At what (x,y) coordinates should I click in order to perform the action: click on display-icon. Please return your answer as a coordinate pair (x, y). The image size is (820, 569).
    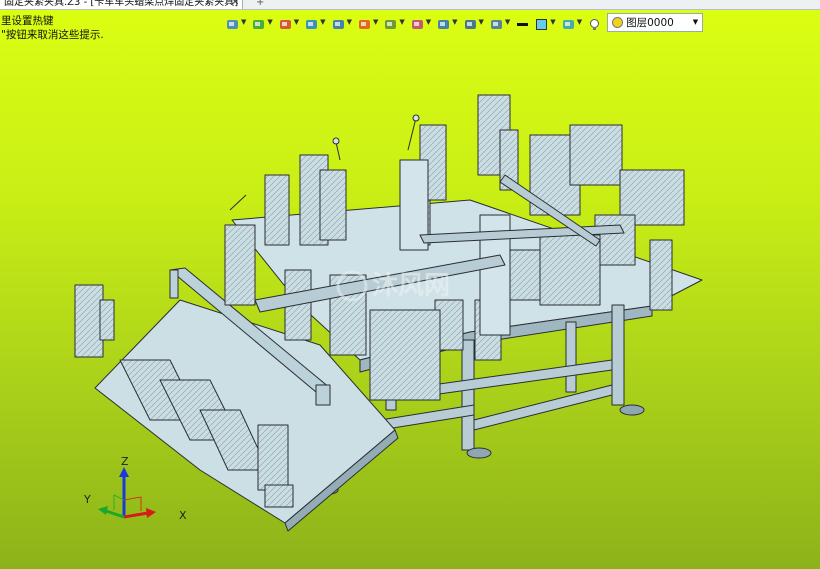
    Looking at the image, I should click on (390, 22).